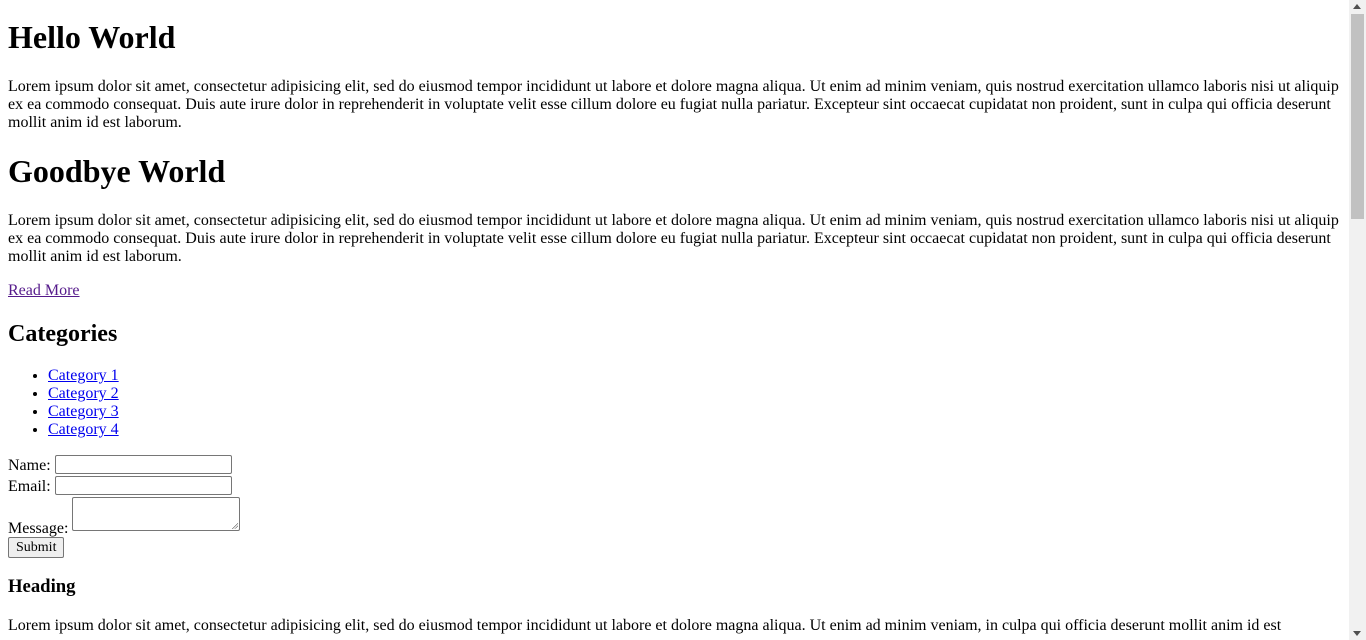  I want to click on scroll-down-arrow-icon, so click(1357, 633).